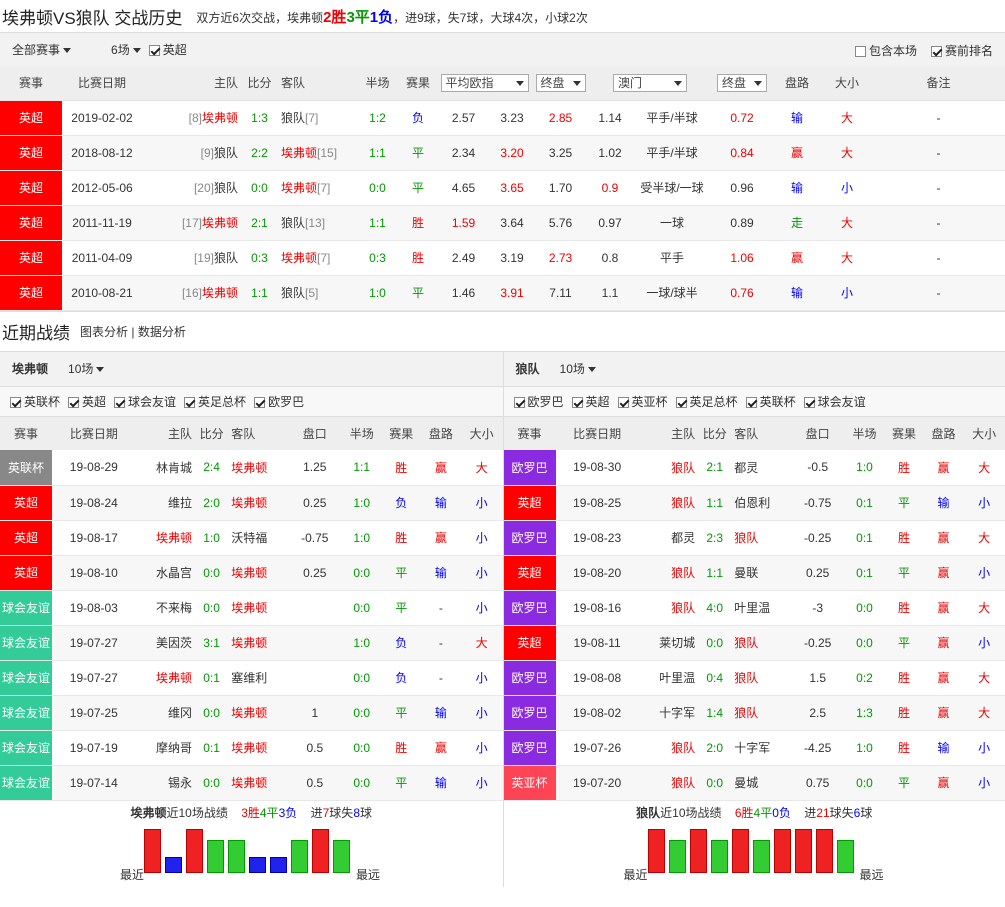  I want to click on filter-checkbox: 英超, so click(590, 401).